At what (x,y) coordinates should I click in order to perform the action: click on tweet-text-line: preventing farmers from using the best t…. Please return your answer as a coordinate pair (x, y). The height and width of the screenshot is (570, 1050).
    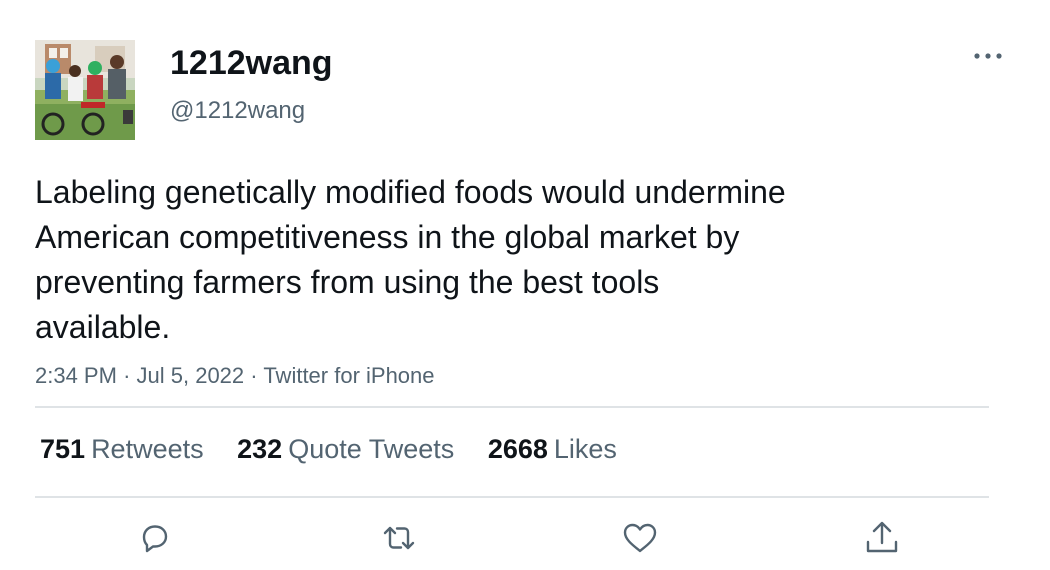
    Looking at the image, I should click on (347, 282).